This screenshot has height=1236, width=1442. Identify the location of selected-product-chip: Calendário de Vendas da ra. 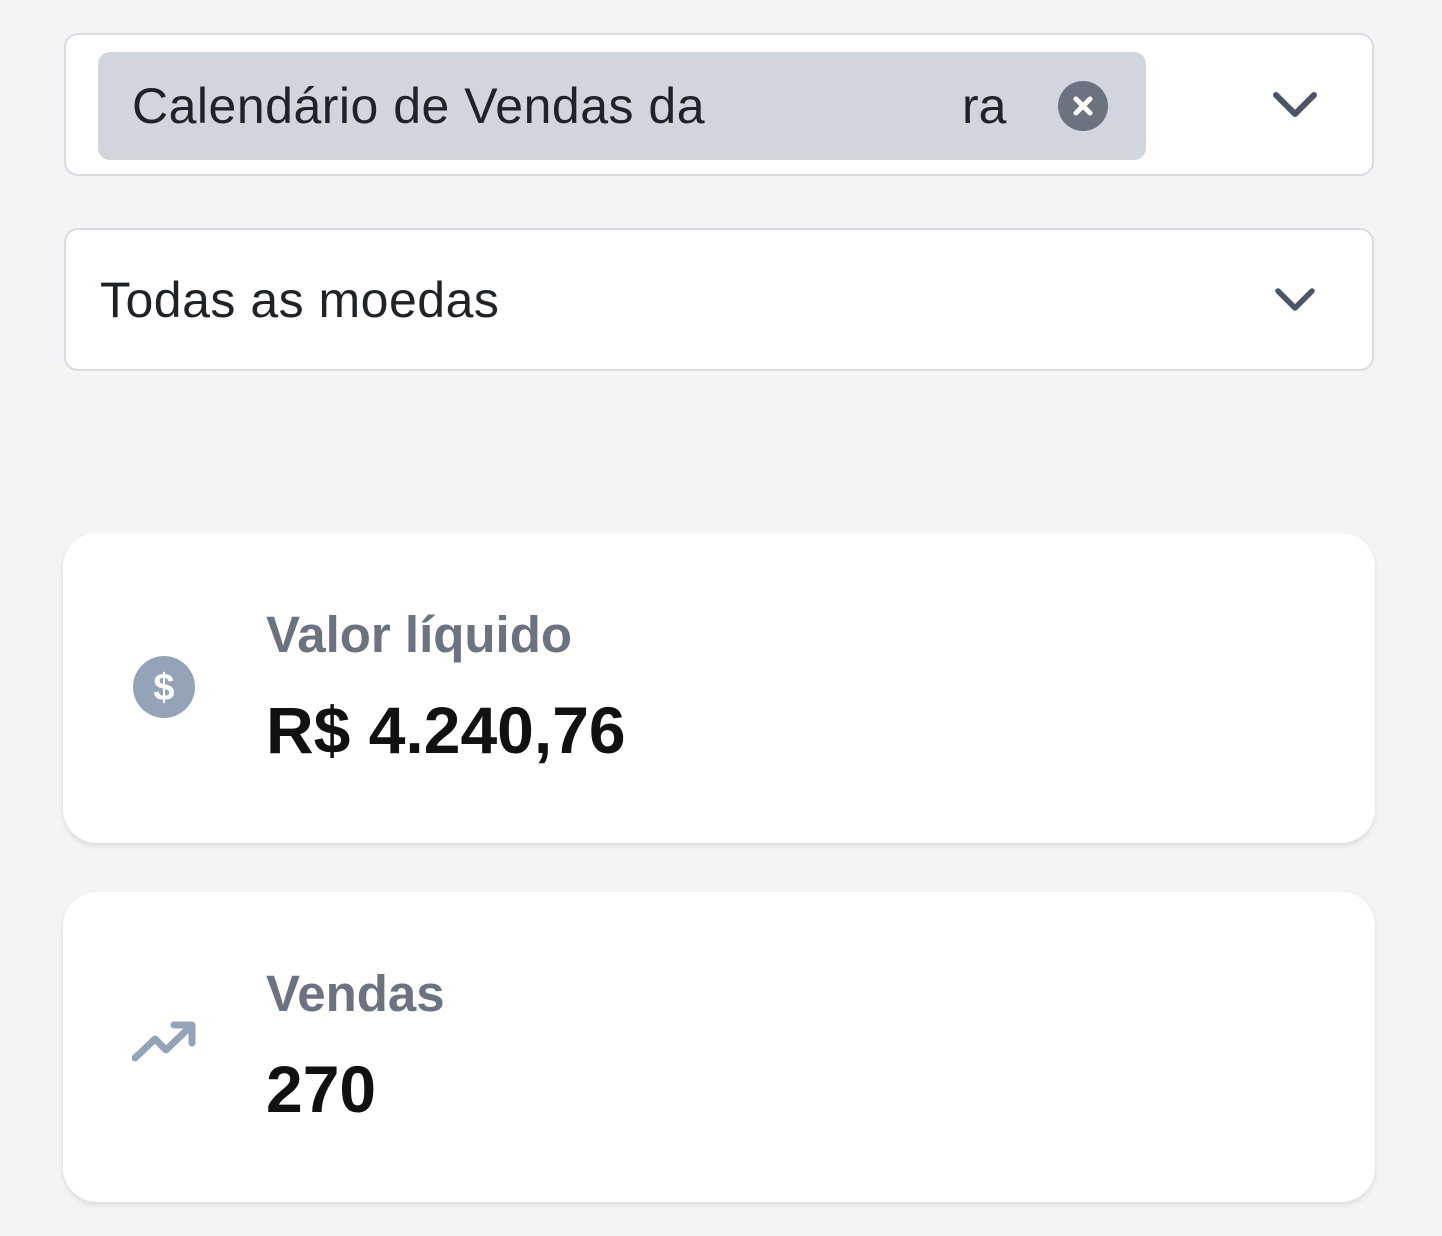
(622, 106).